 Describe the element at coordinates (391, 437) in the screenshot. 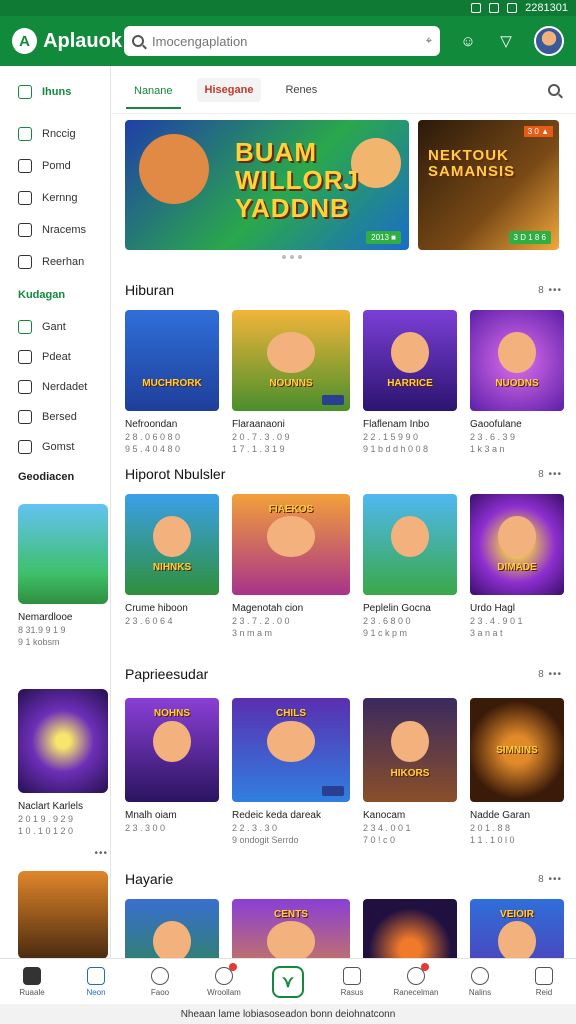

I see `card-meta: 2 2 . 1 5 9 9 0` at that location.